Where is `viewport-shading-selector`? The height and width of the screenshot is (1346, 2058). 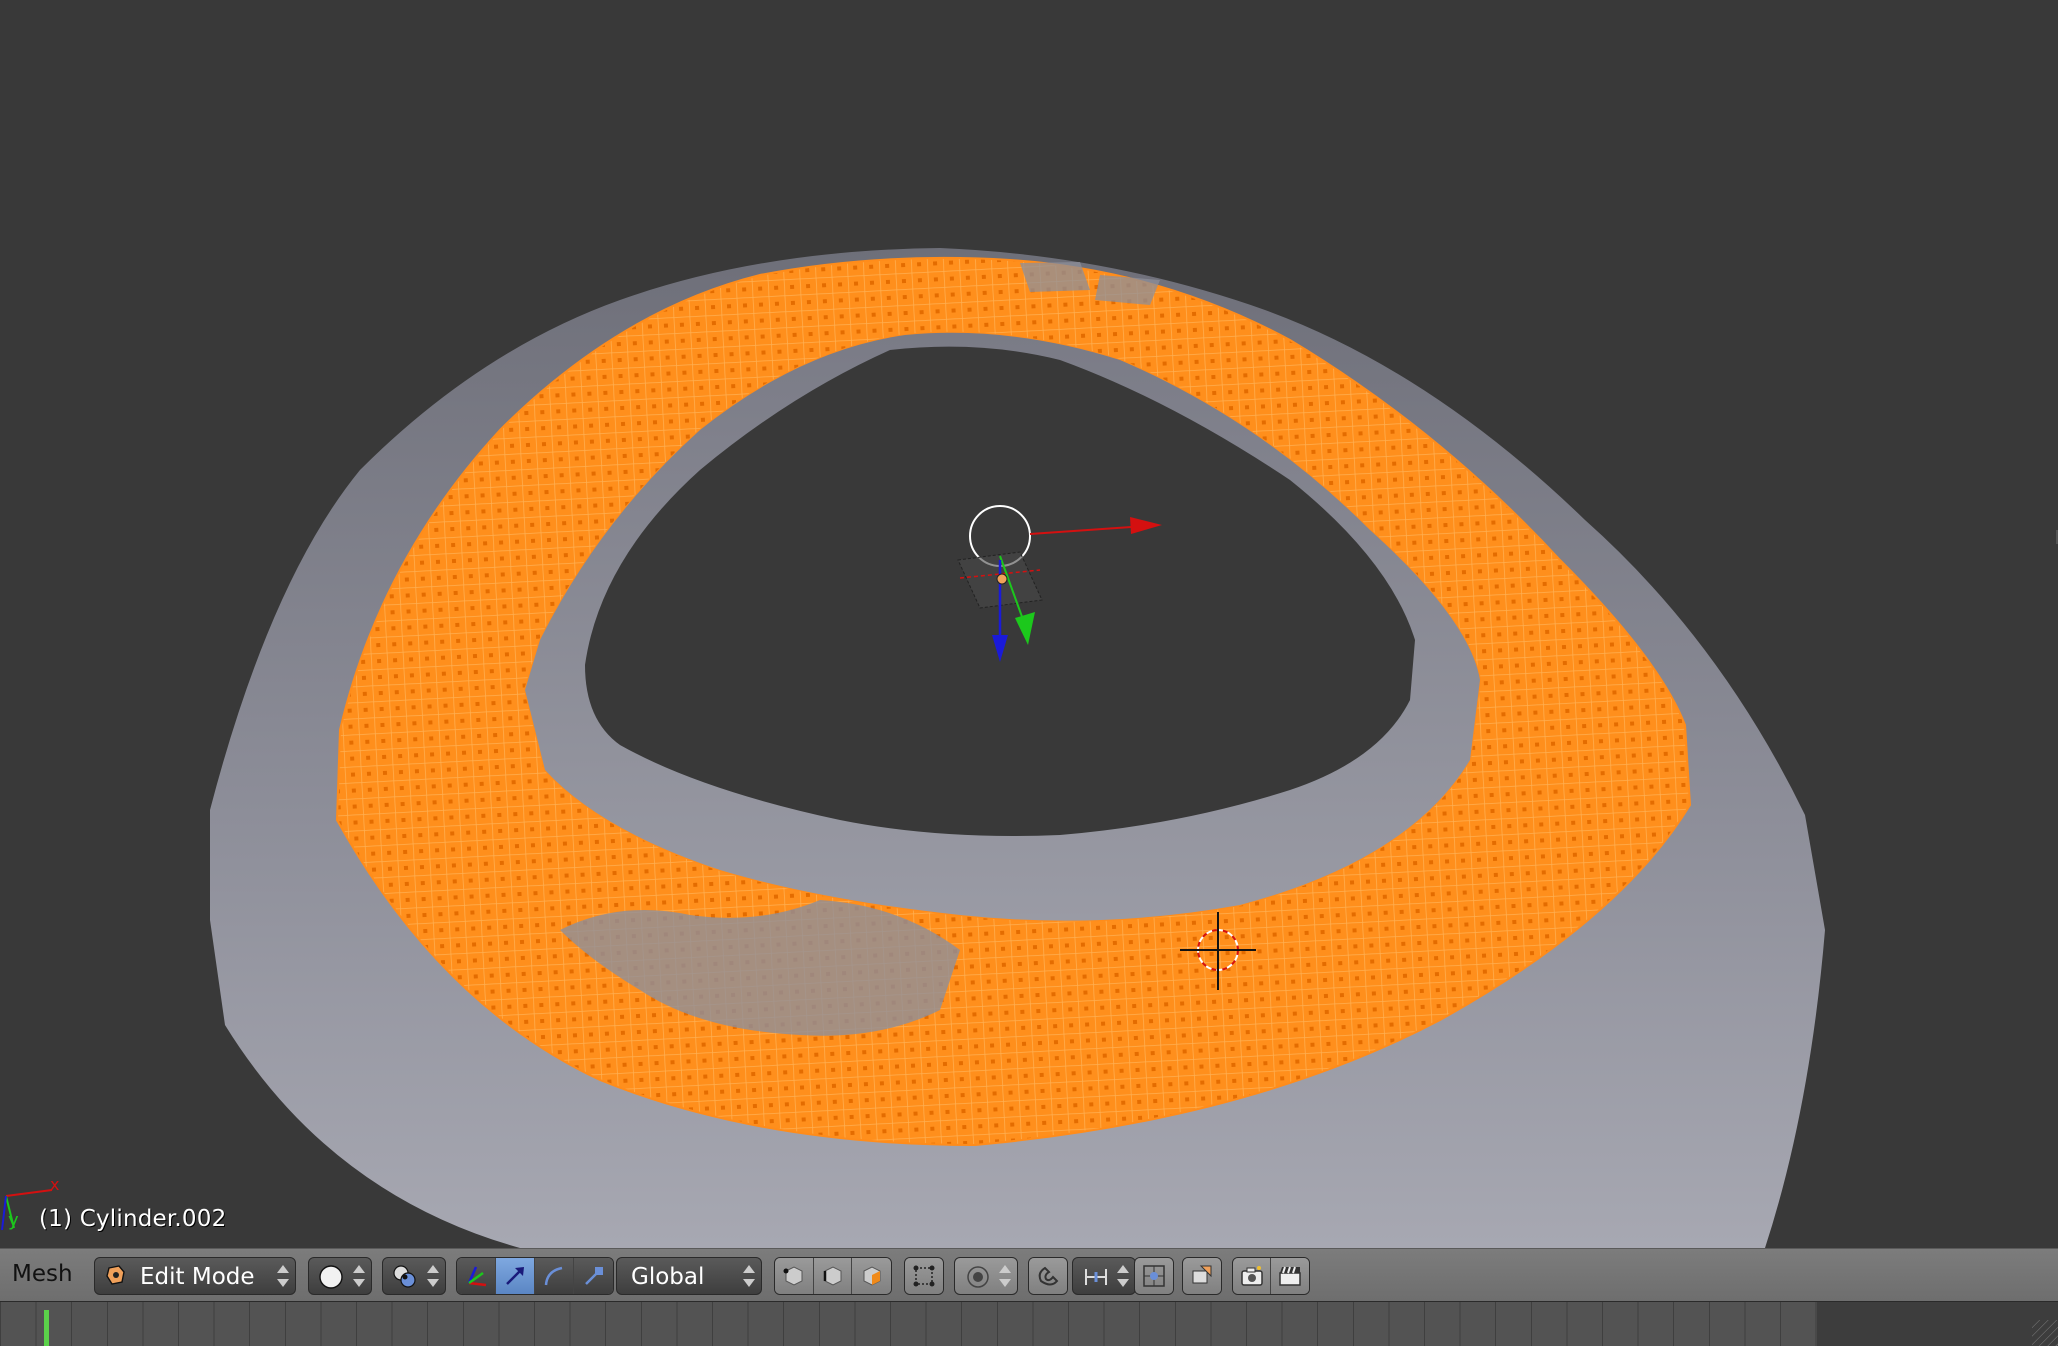
viewport-shading-selector is located at coordinates (340, 1276).